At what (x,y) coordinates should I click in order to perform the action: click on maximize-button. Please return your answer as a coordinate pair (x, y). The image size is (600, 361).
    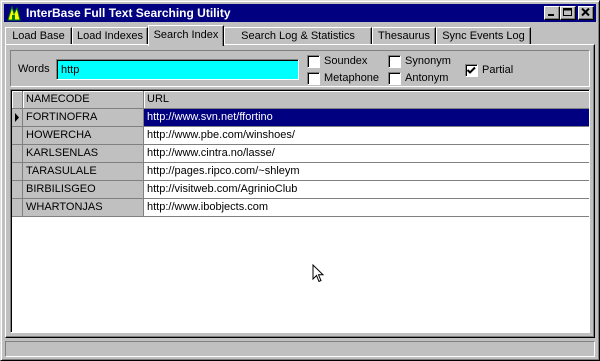
    Looking at the image, I should click on (568, 13).